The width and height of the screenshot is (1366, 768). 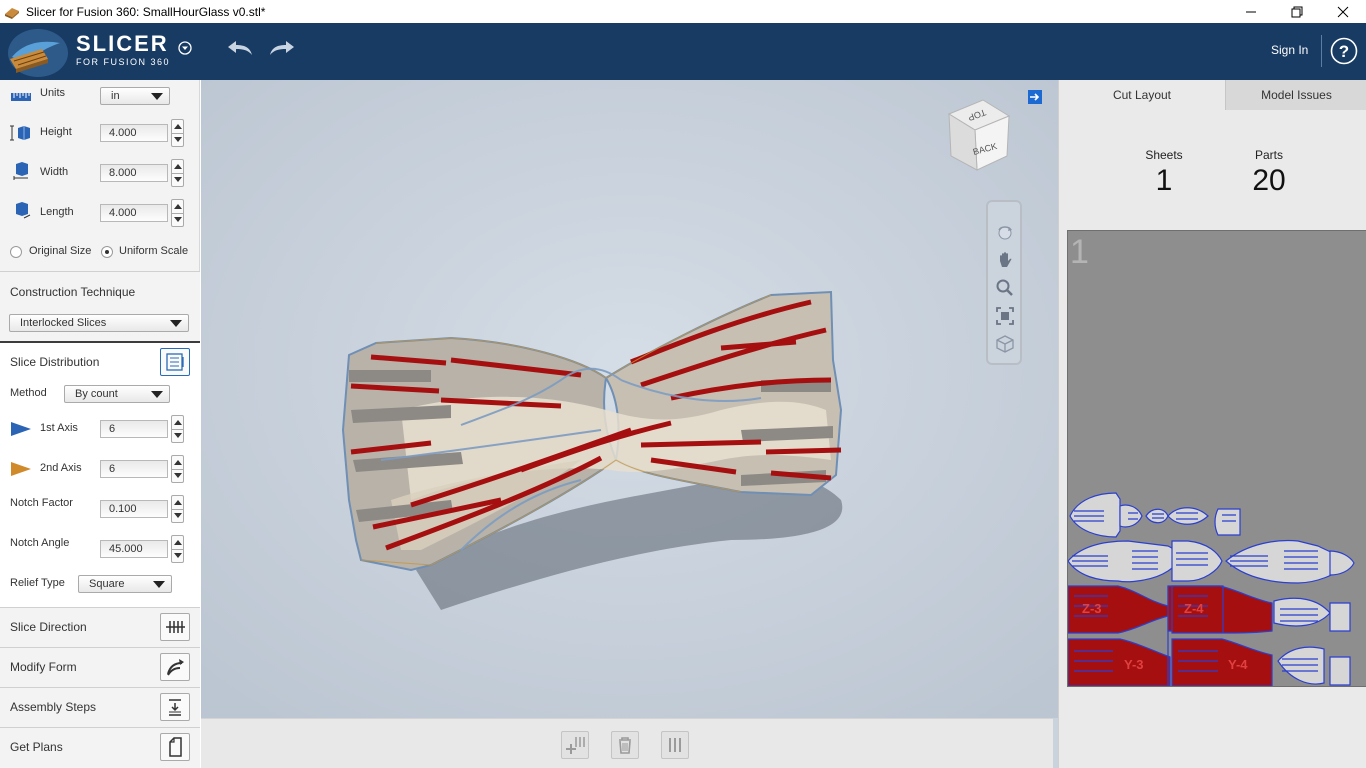 What do you see at coordinates (240, 49) in the screenshot?
I see `undo-icon` at bounding box center [240, 49].